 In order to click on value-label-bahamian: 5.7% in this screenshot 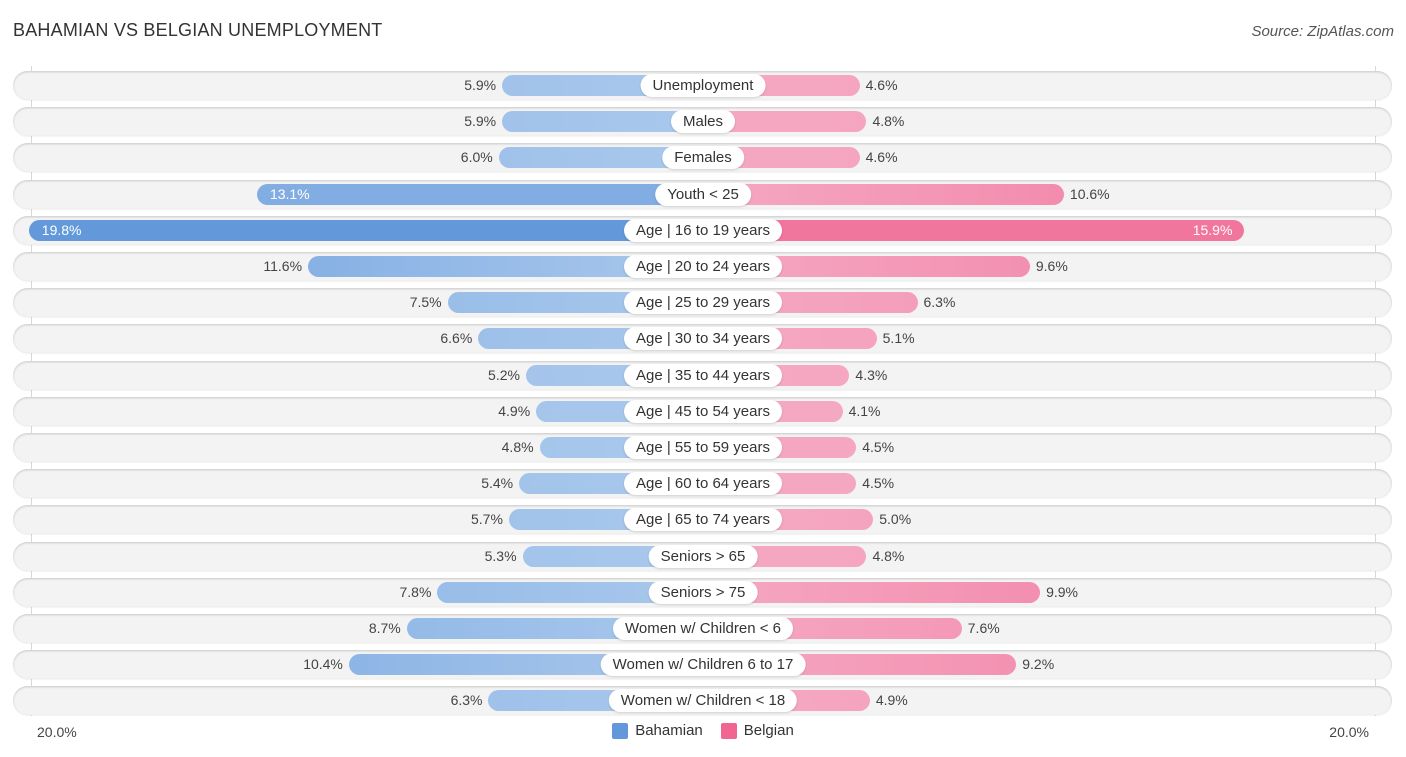, I will do `click(487, 519)`.